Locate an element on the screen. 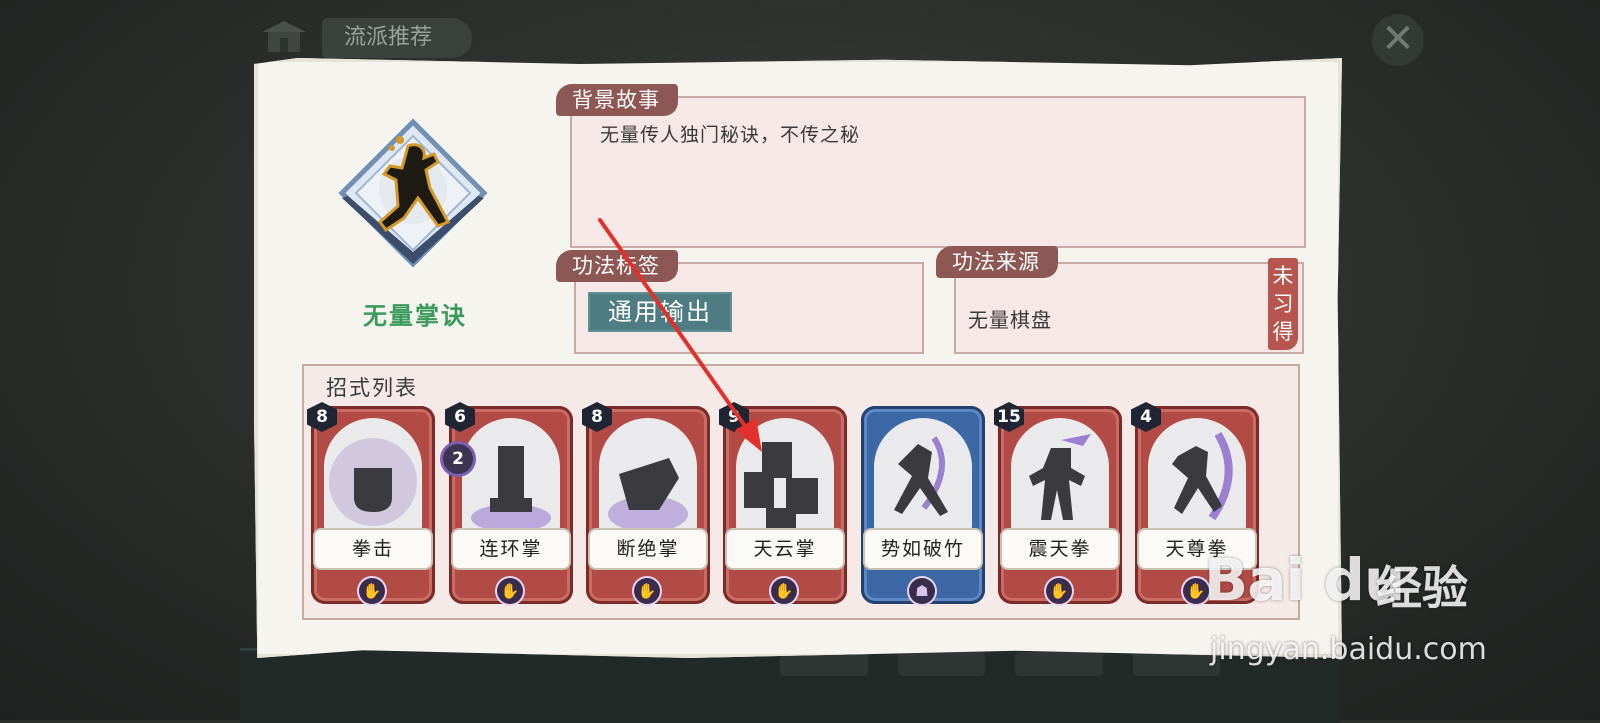 Image resolution: width=1600 pixels, height=723 pixels. watermark-sub: 经验 is located at coordinates (1422, 588).